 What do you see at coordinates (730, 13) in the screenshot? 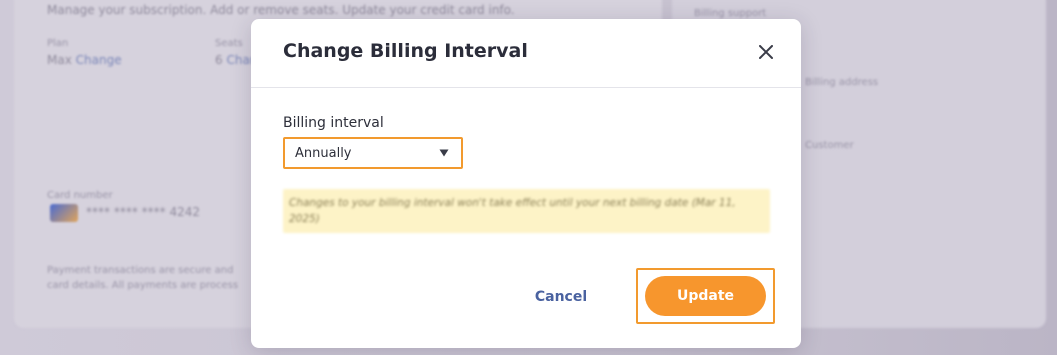
I see `billing-support-heading: Billing support` at bounding box center [730, 13].